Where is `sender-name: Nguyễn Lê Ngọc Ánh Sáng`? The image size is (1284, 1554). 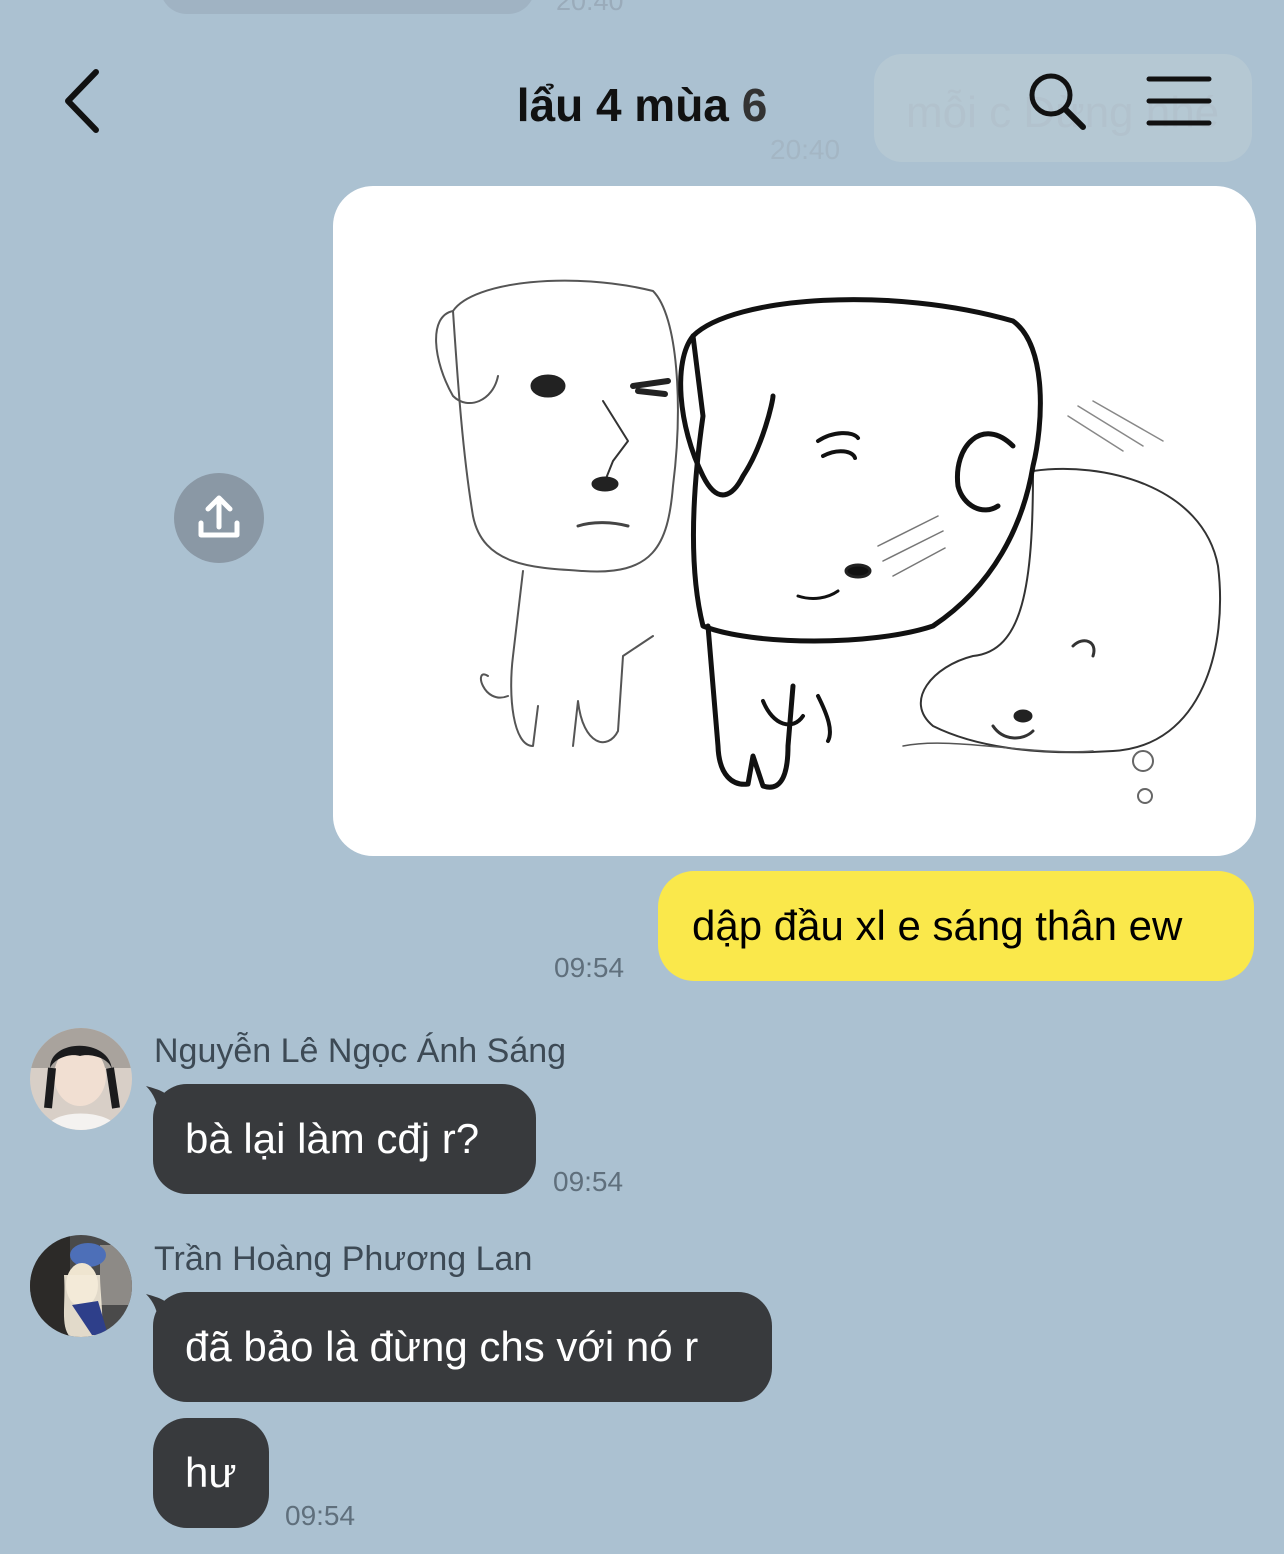 sender-name: Nguyễn Lê Ngọc Ánh Sáng is located at coordinates (360, 1051).